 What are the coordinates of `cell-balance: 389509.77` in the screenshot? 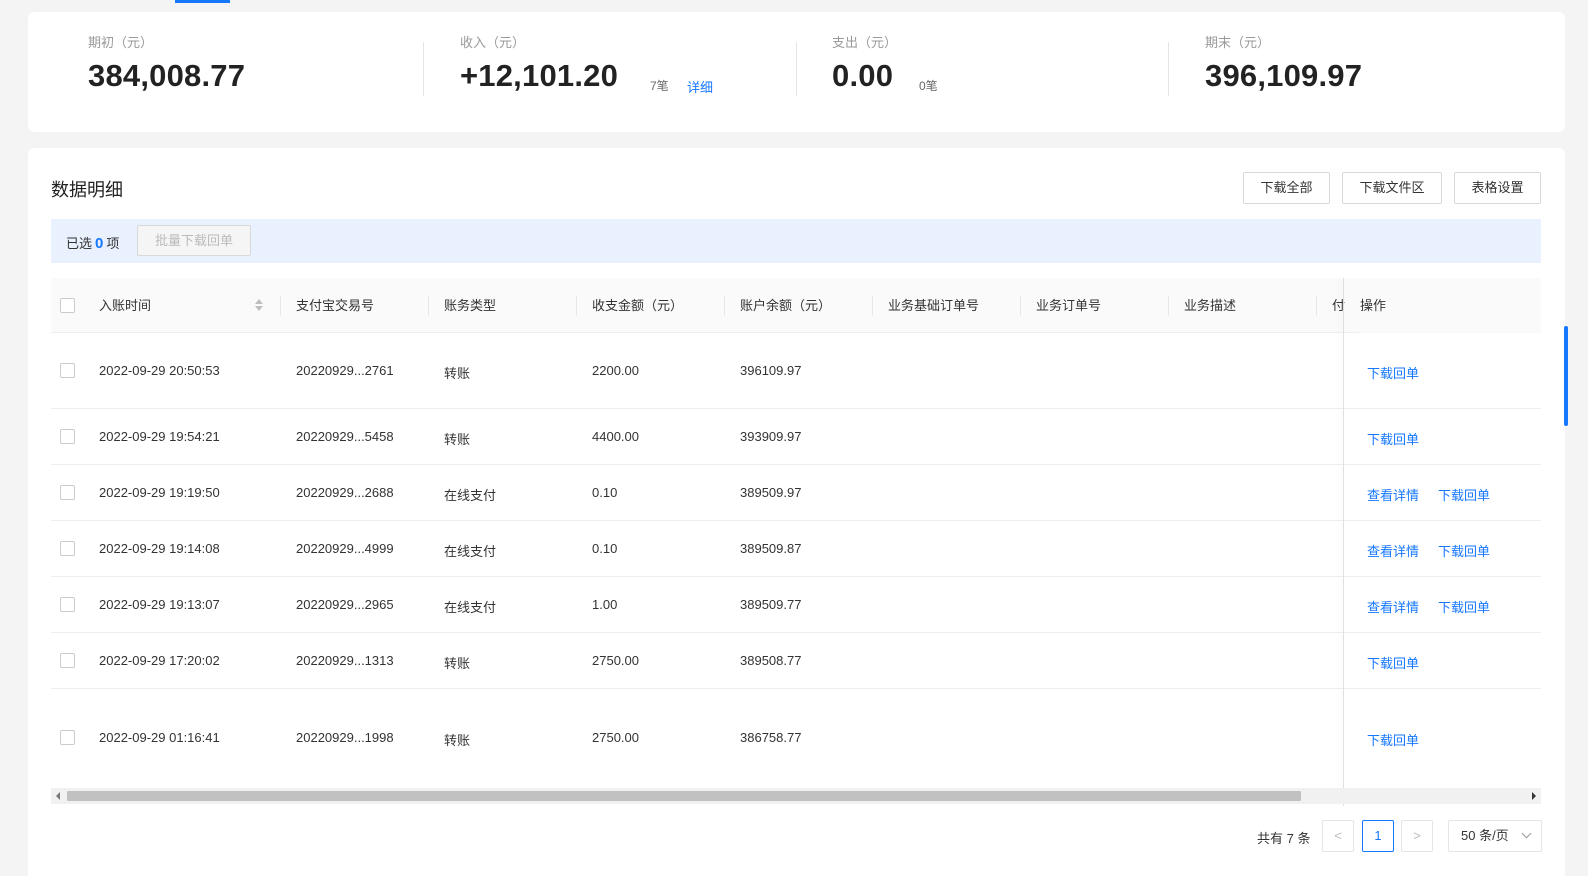 It's located at (771, 604).